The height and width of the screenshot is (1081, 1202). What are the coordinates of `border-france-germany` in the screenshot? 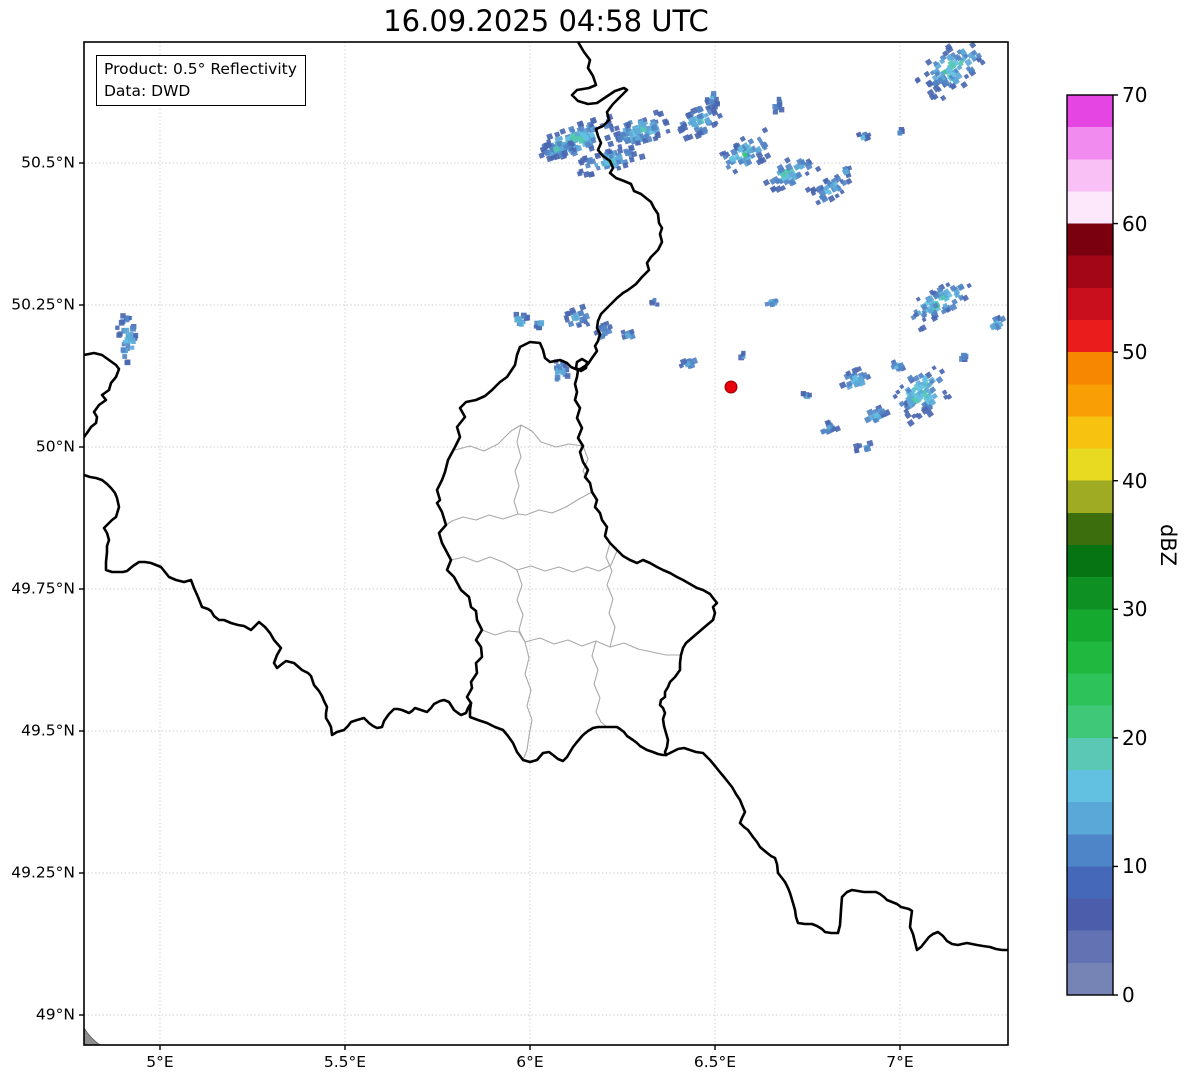 It's located at (836, 849).